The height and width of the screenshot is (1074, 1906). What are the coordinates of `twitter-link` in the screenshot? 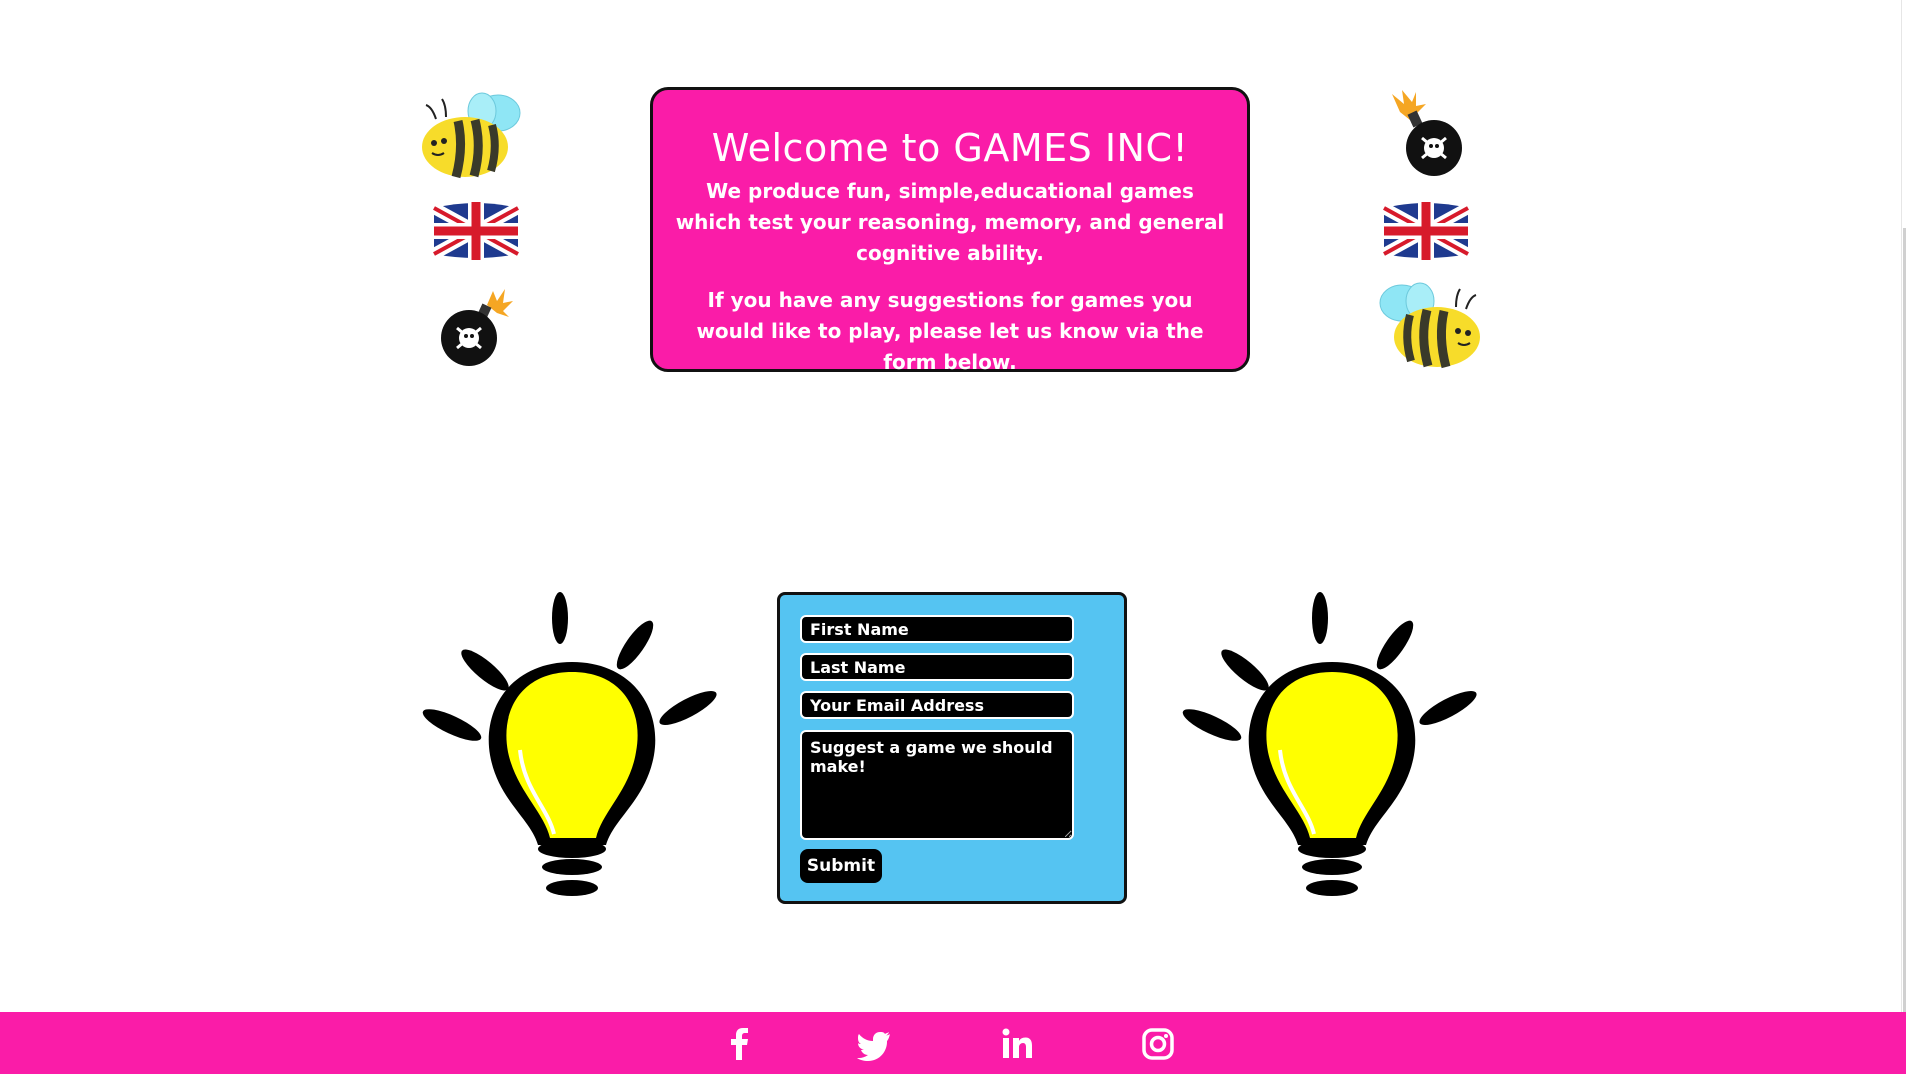 It's located at (874, 1044).